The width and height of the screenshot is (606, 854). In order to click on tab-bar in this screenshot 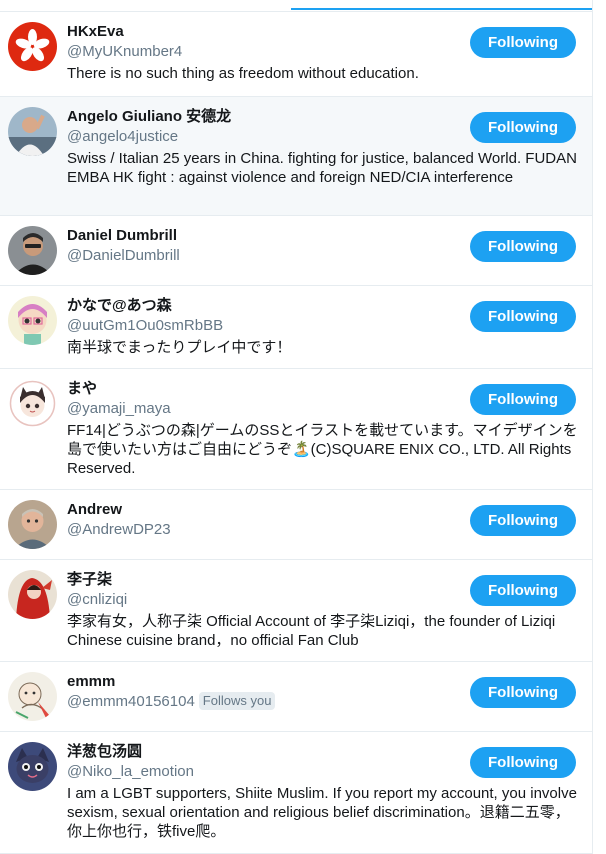, I will do `click(296, 6)`.